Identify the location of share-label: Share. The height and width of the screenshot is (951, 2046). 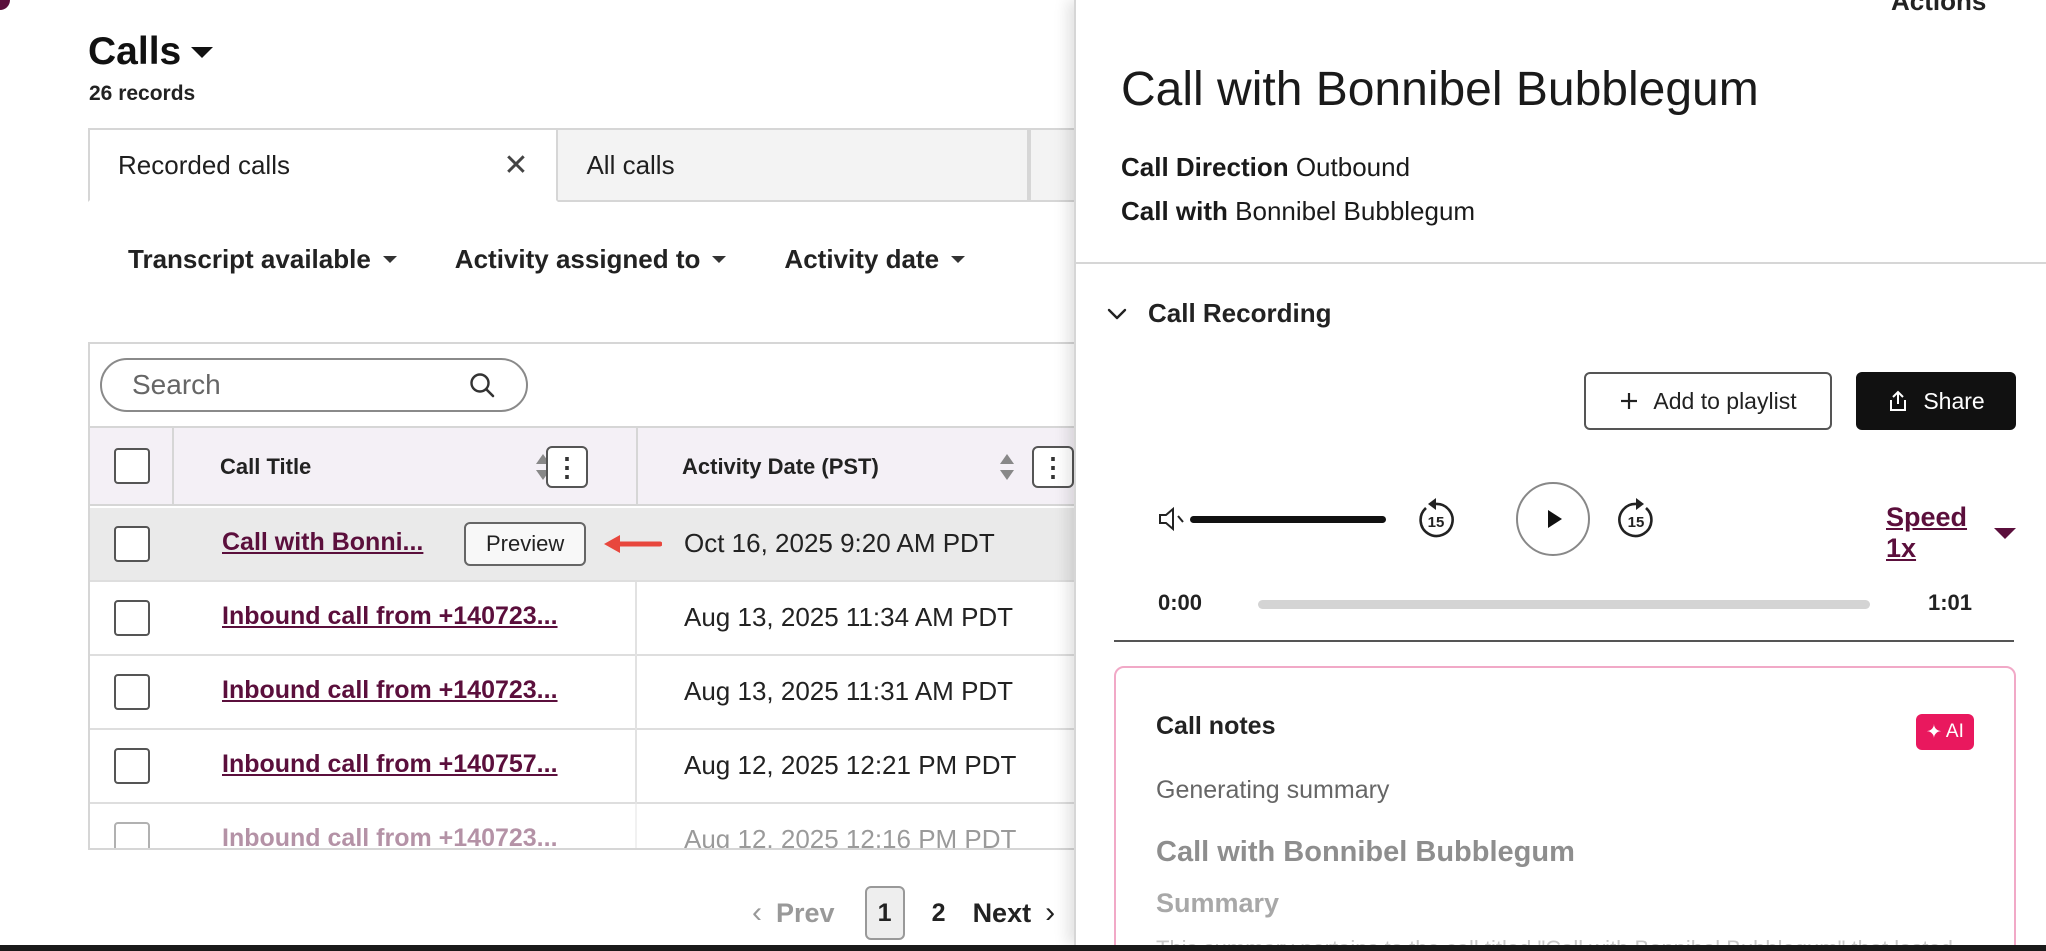
(1954, 400).